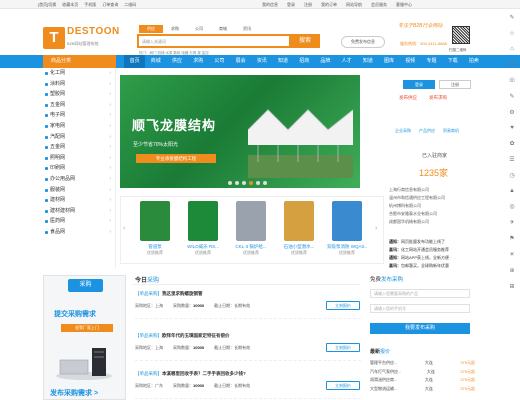 The image size is (520, 400). What do you see at coordinates (79, 179) in the screenshot?
I see `sidebar-item: 办公用品网` at bounding box center [79, 179].